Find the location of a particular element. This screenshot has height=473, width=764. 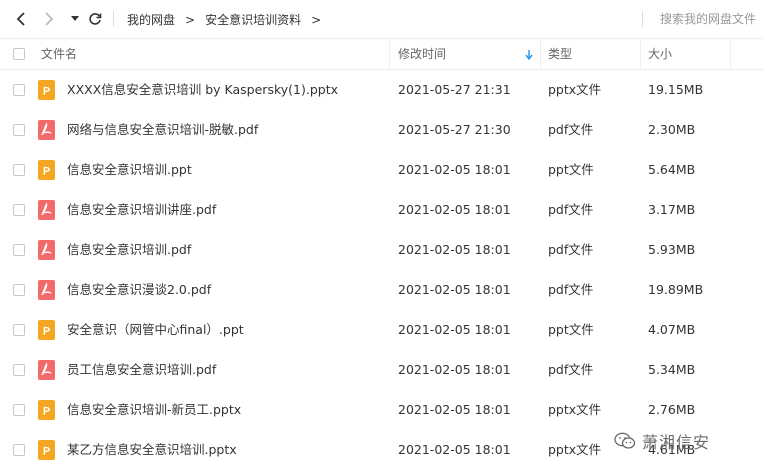

column-header-modified: 修改时间 is located at coordinates (422, 54).